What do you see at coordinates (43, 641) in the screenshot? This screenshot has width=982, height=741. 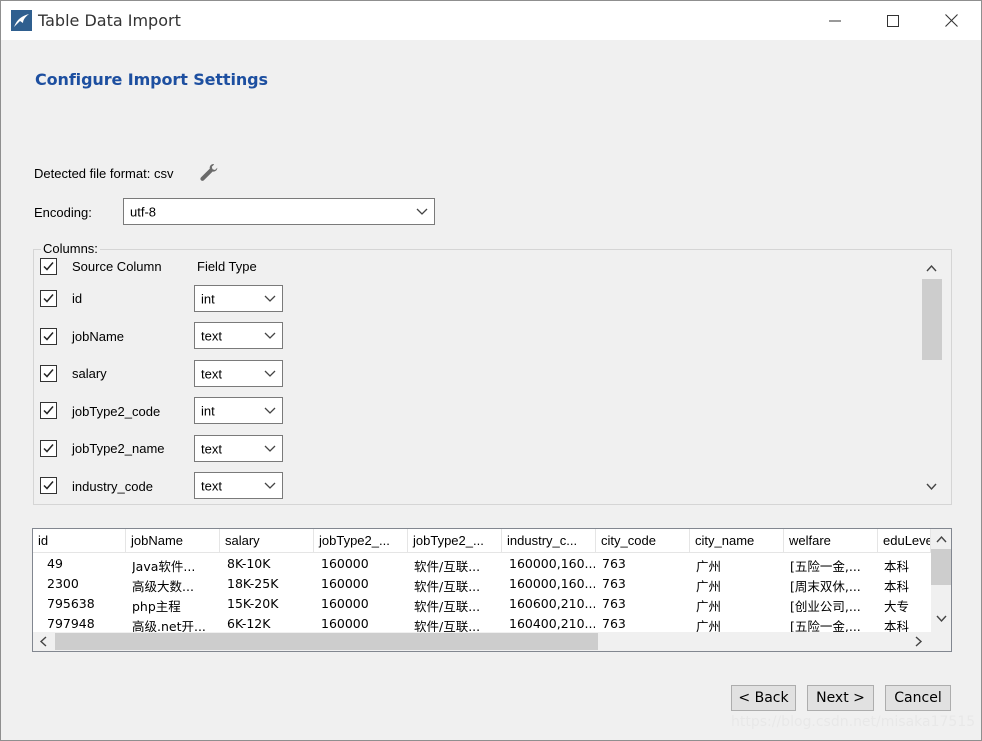 I see `scroll-left-icon` at bounding box center [43, 641].